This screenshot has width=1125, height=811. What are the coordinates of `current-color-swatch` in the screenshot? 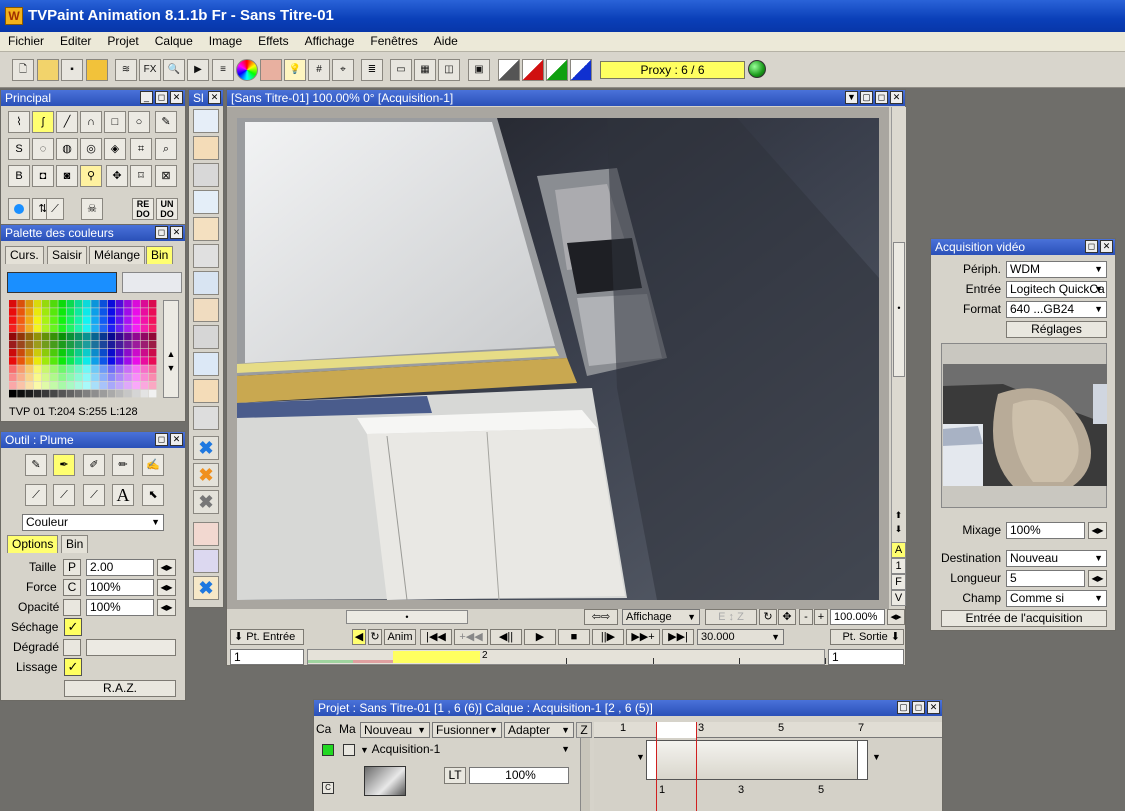 It's located at (62, 282).